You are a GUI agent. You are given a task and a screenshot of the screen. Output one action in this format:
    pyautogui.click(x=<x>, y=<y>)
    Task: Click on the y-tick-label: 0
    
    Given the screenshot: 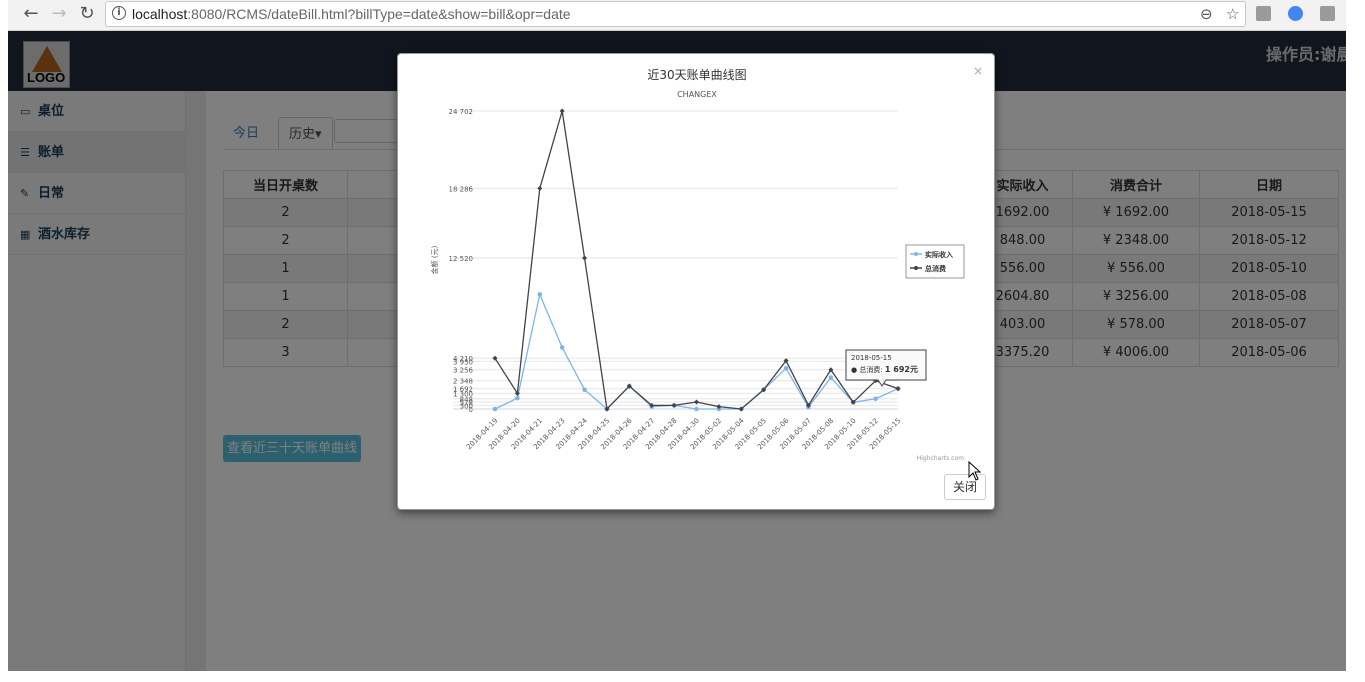 What is the action you would take?
    pyautogui.click(x=471, y=410)
    